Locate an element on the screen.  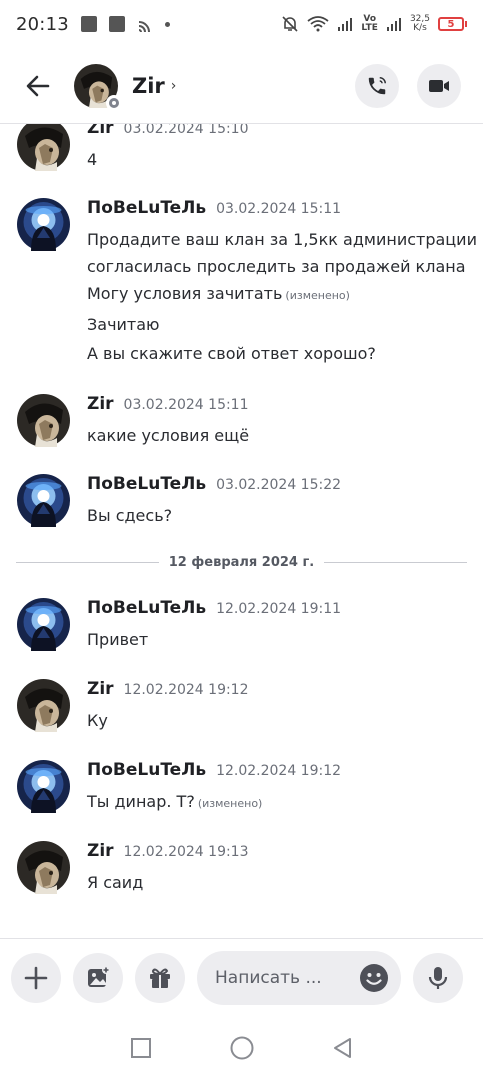
voice-message-button is located at coordinates (438, 977).